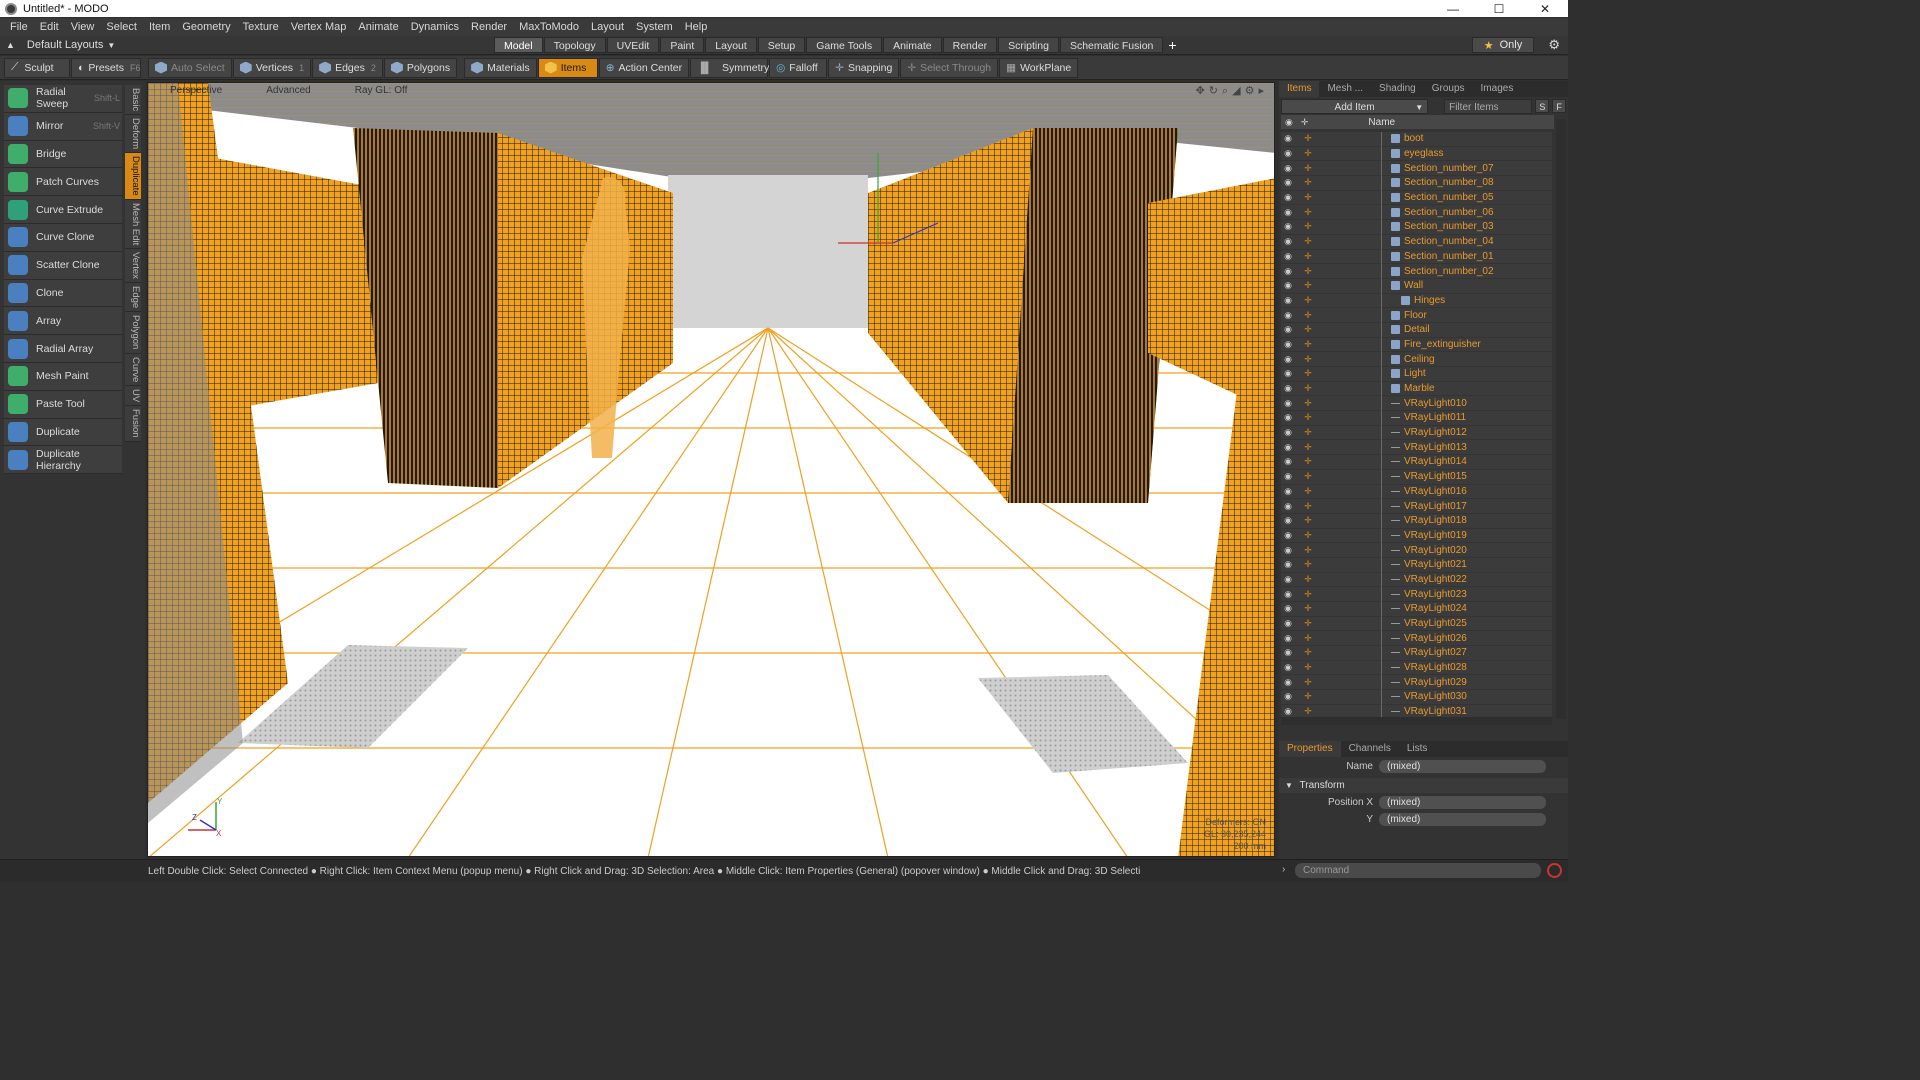 This screenshot has width=1920, height=1080. Describe the element at coordinates (574, 45) in the screenshot. I see `tab-topology: Topology` at that location.